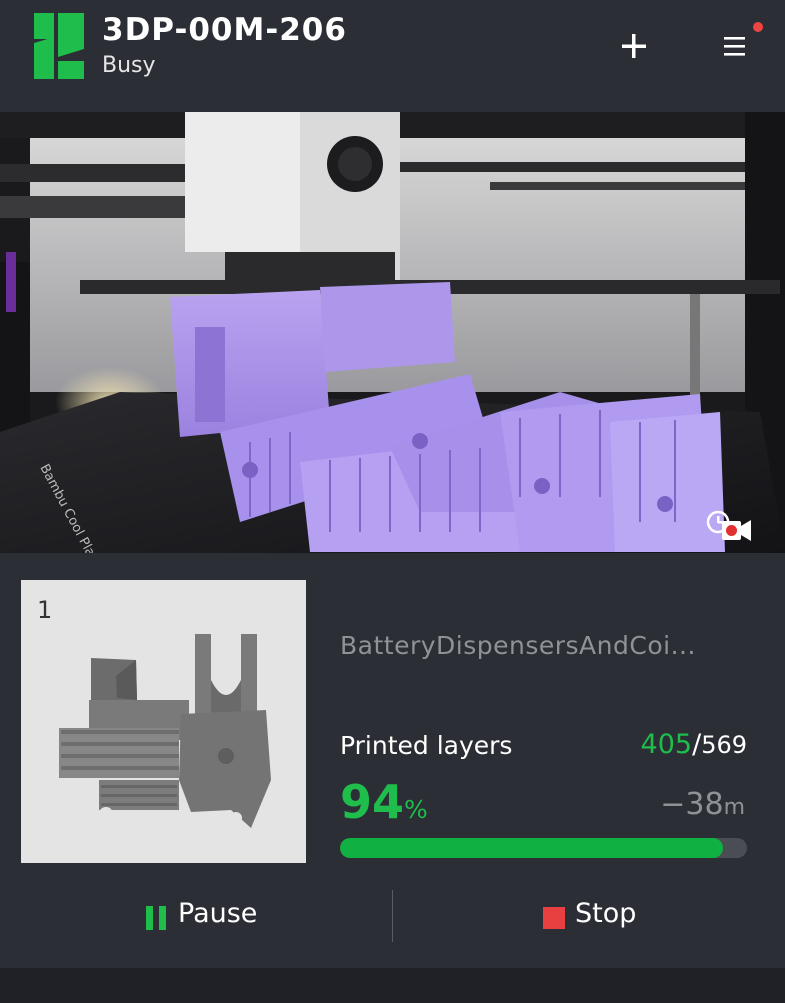 Image resolution: width=785 pixels, height=1003 pixels. I want to click on pause-button: Pause, so click(210, 915).